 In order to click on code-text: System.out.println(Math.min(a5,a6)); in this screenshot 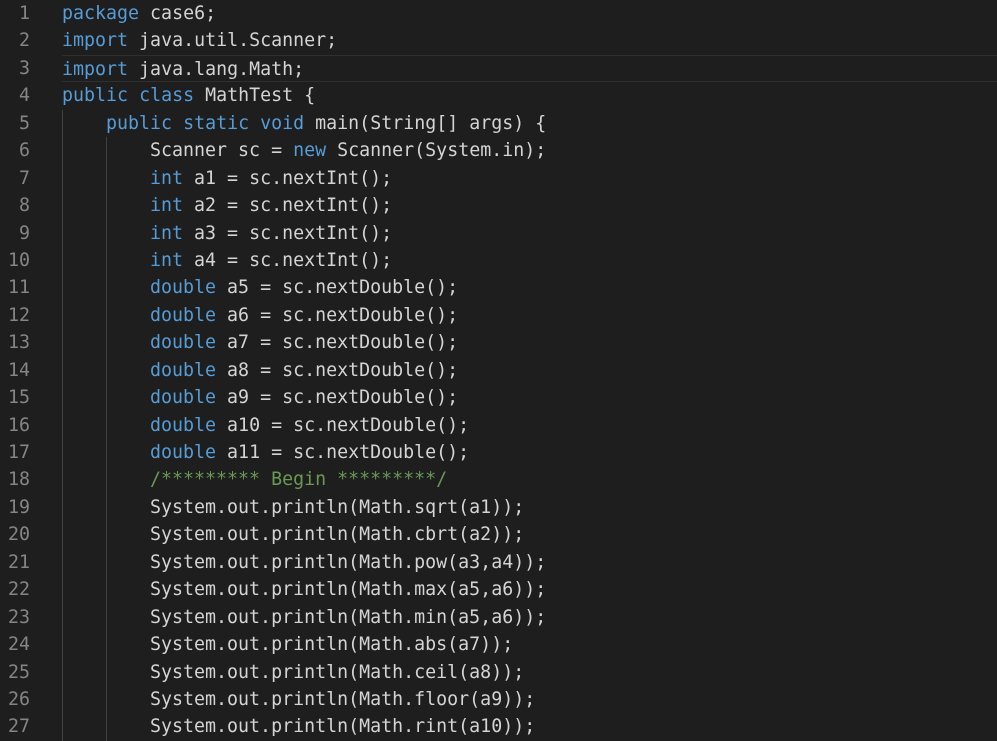, I will do `click(529, 617)`.